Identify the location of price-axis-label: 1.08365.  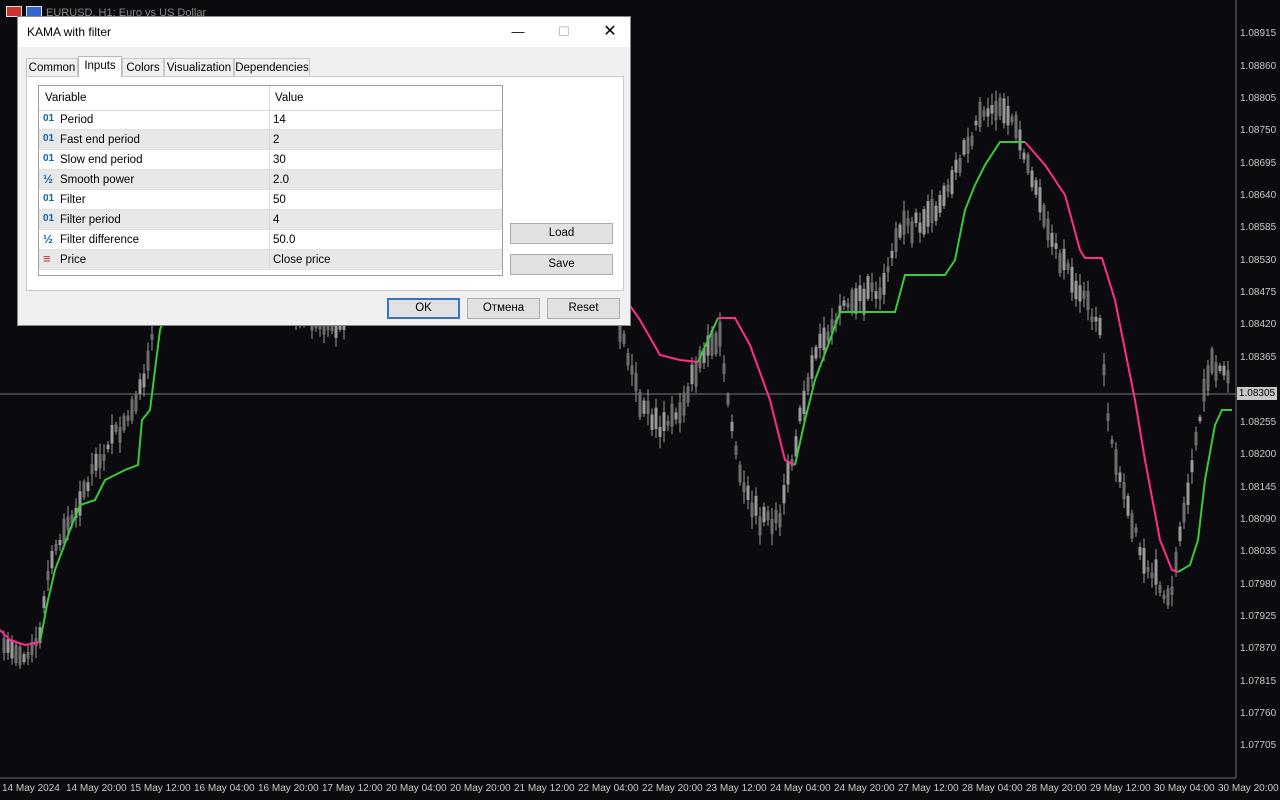
(1258, 357).